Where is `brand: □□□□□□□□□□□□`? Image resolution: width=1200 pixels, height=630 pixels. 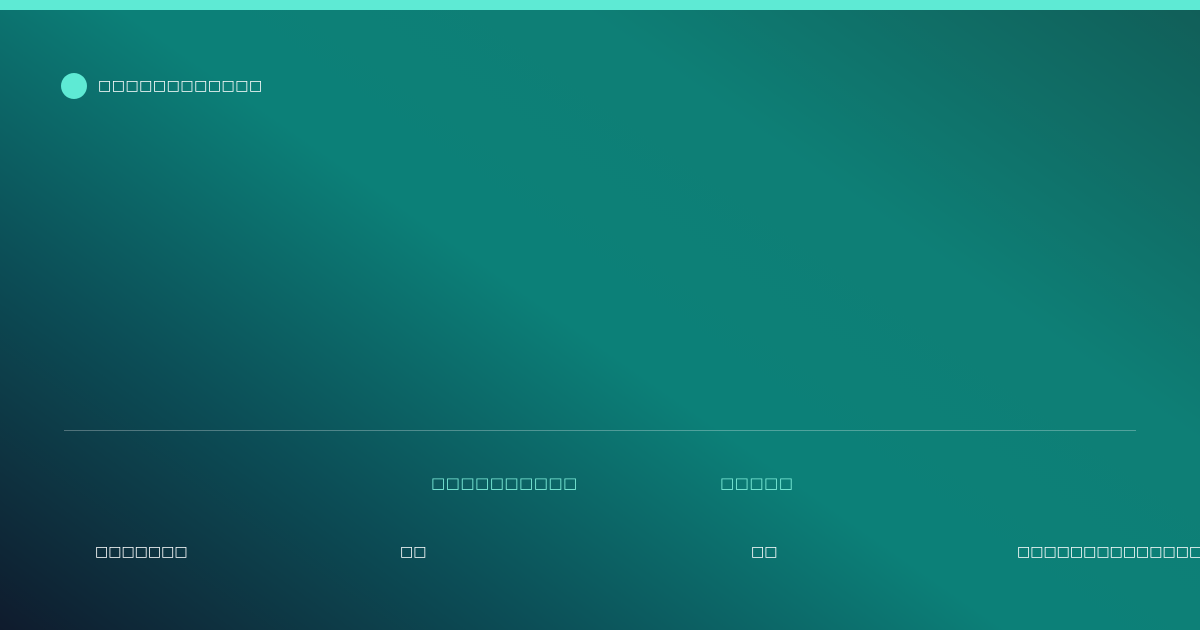 brand: □□□□□□□□□□□□ is located at coordinates (162, 86).